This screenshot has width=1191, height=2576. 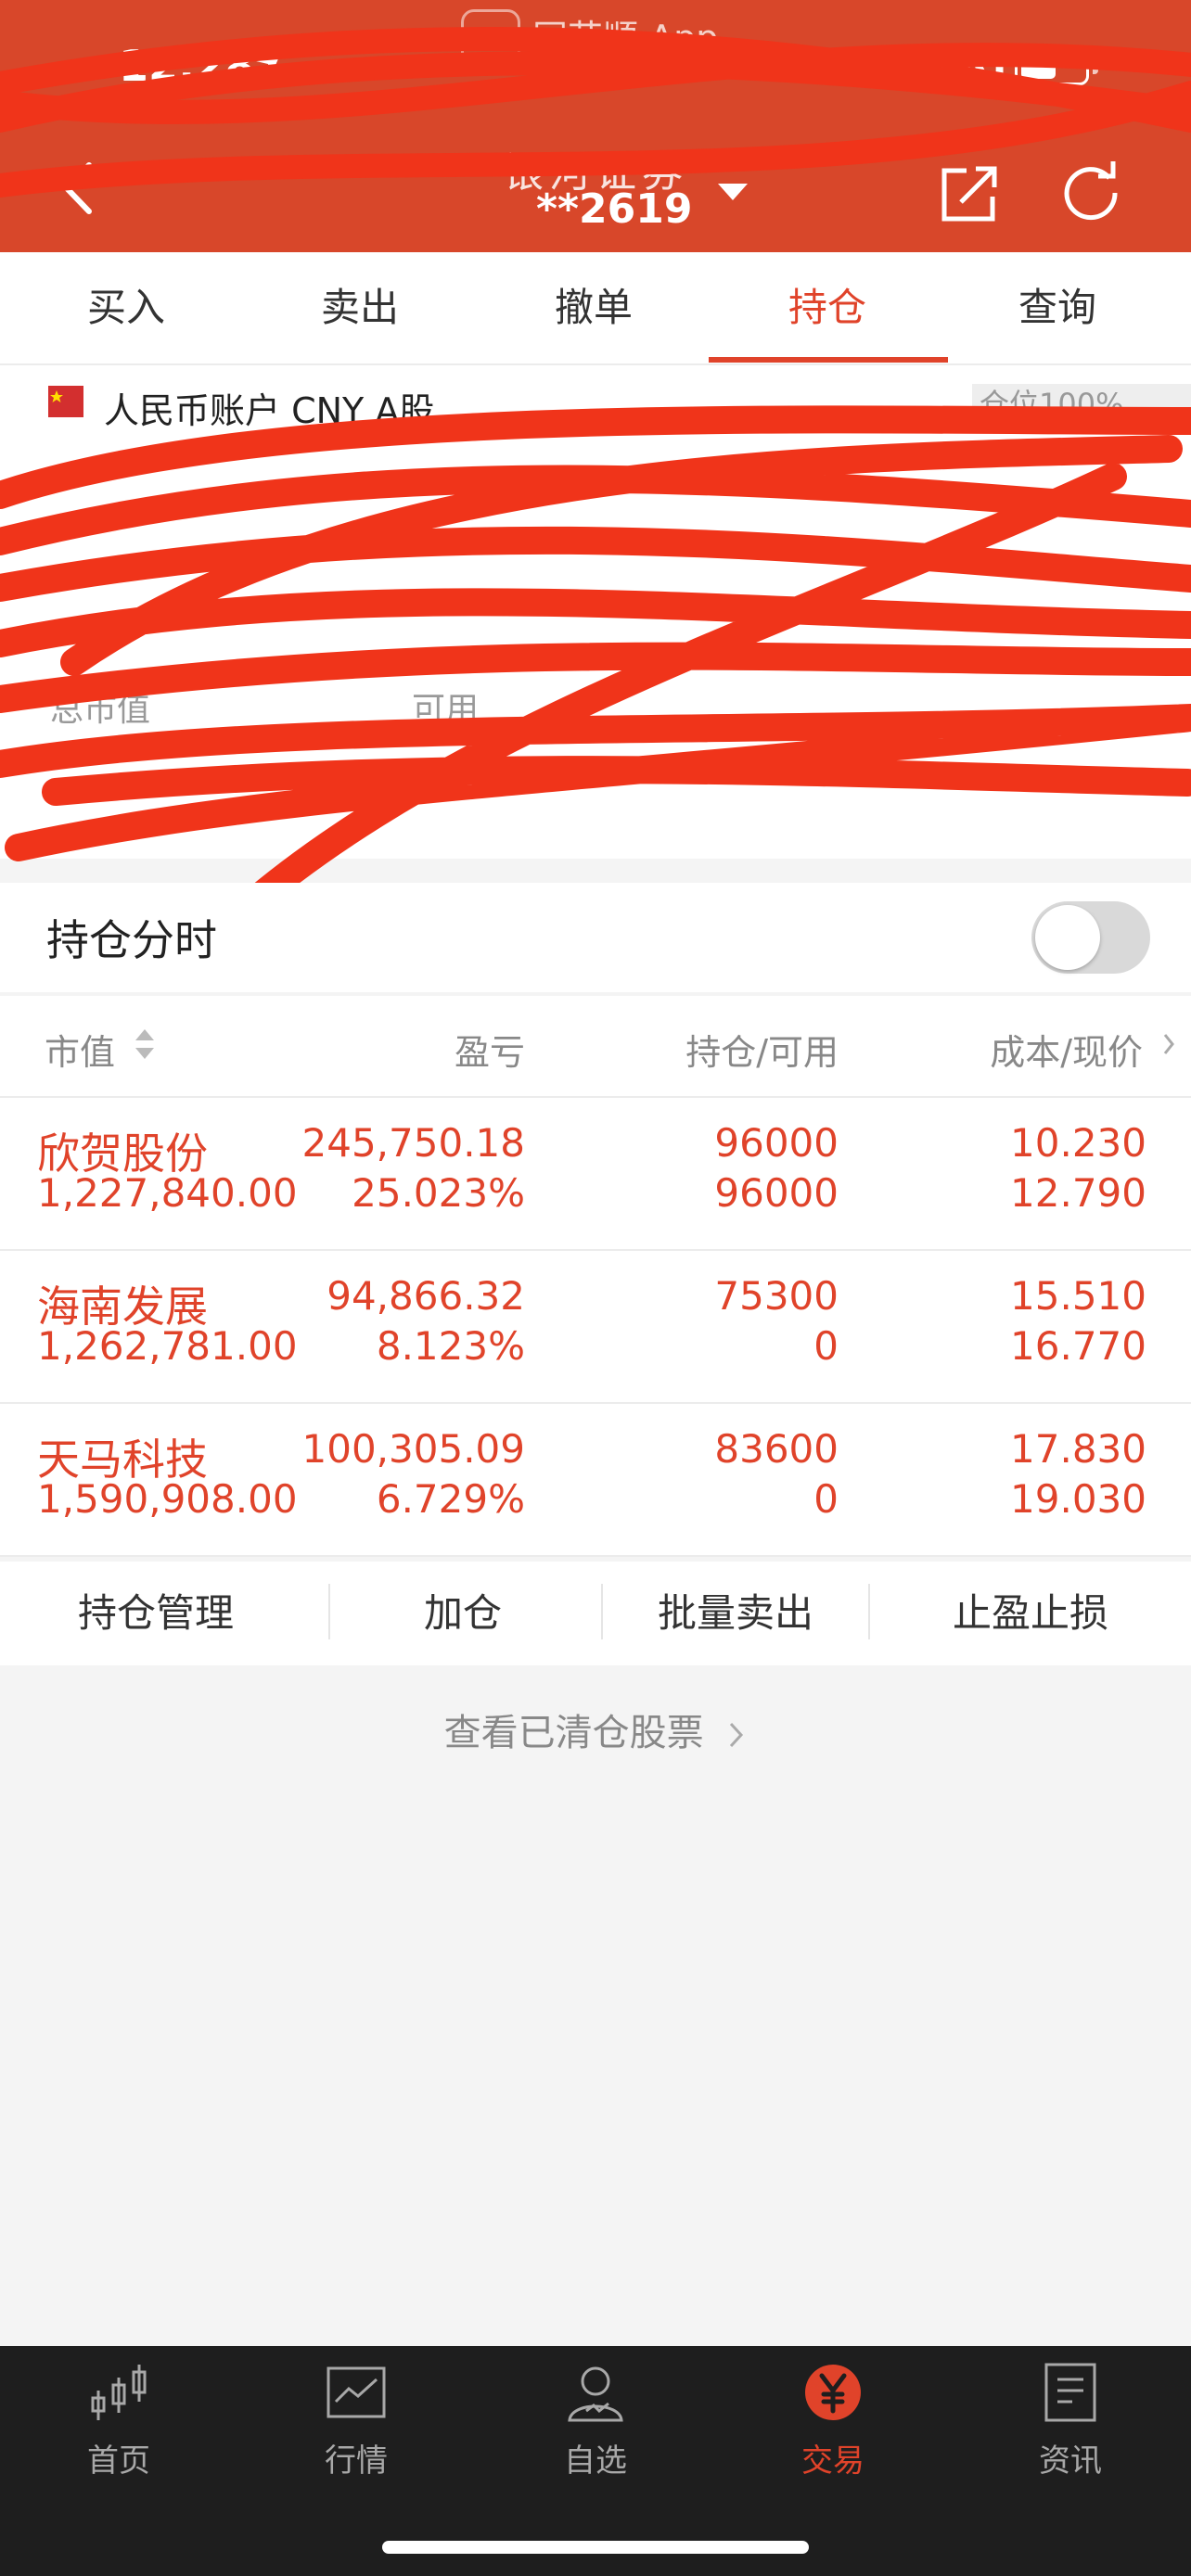 I want to click on holdings-actions: 持仓管理 加仓 批量卖出 止盈止损, so click(x=595, y=1613).